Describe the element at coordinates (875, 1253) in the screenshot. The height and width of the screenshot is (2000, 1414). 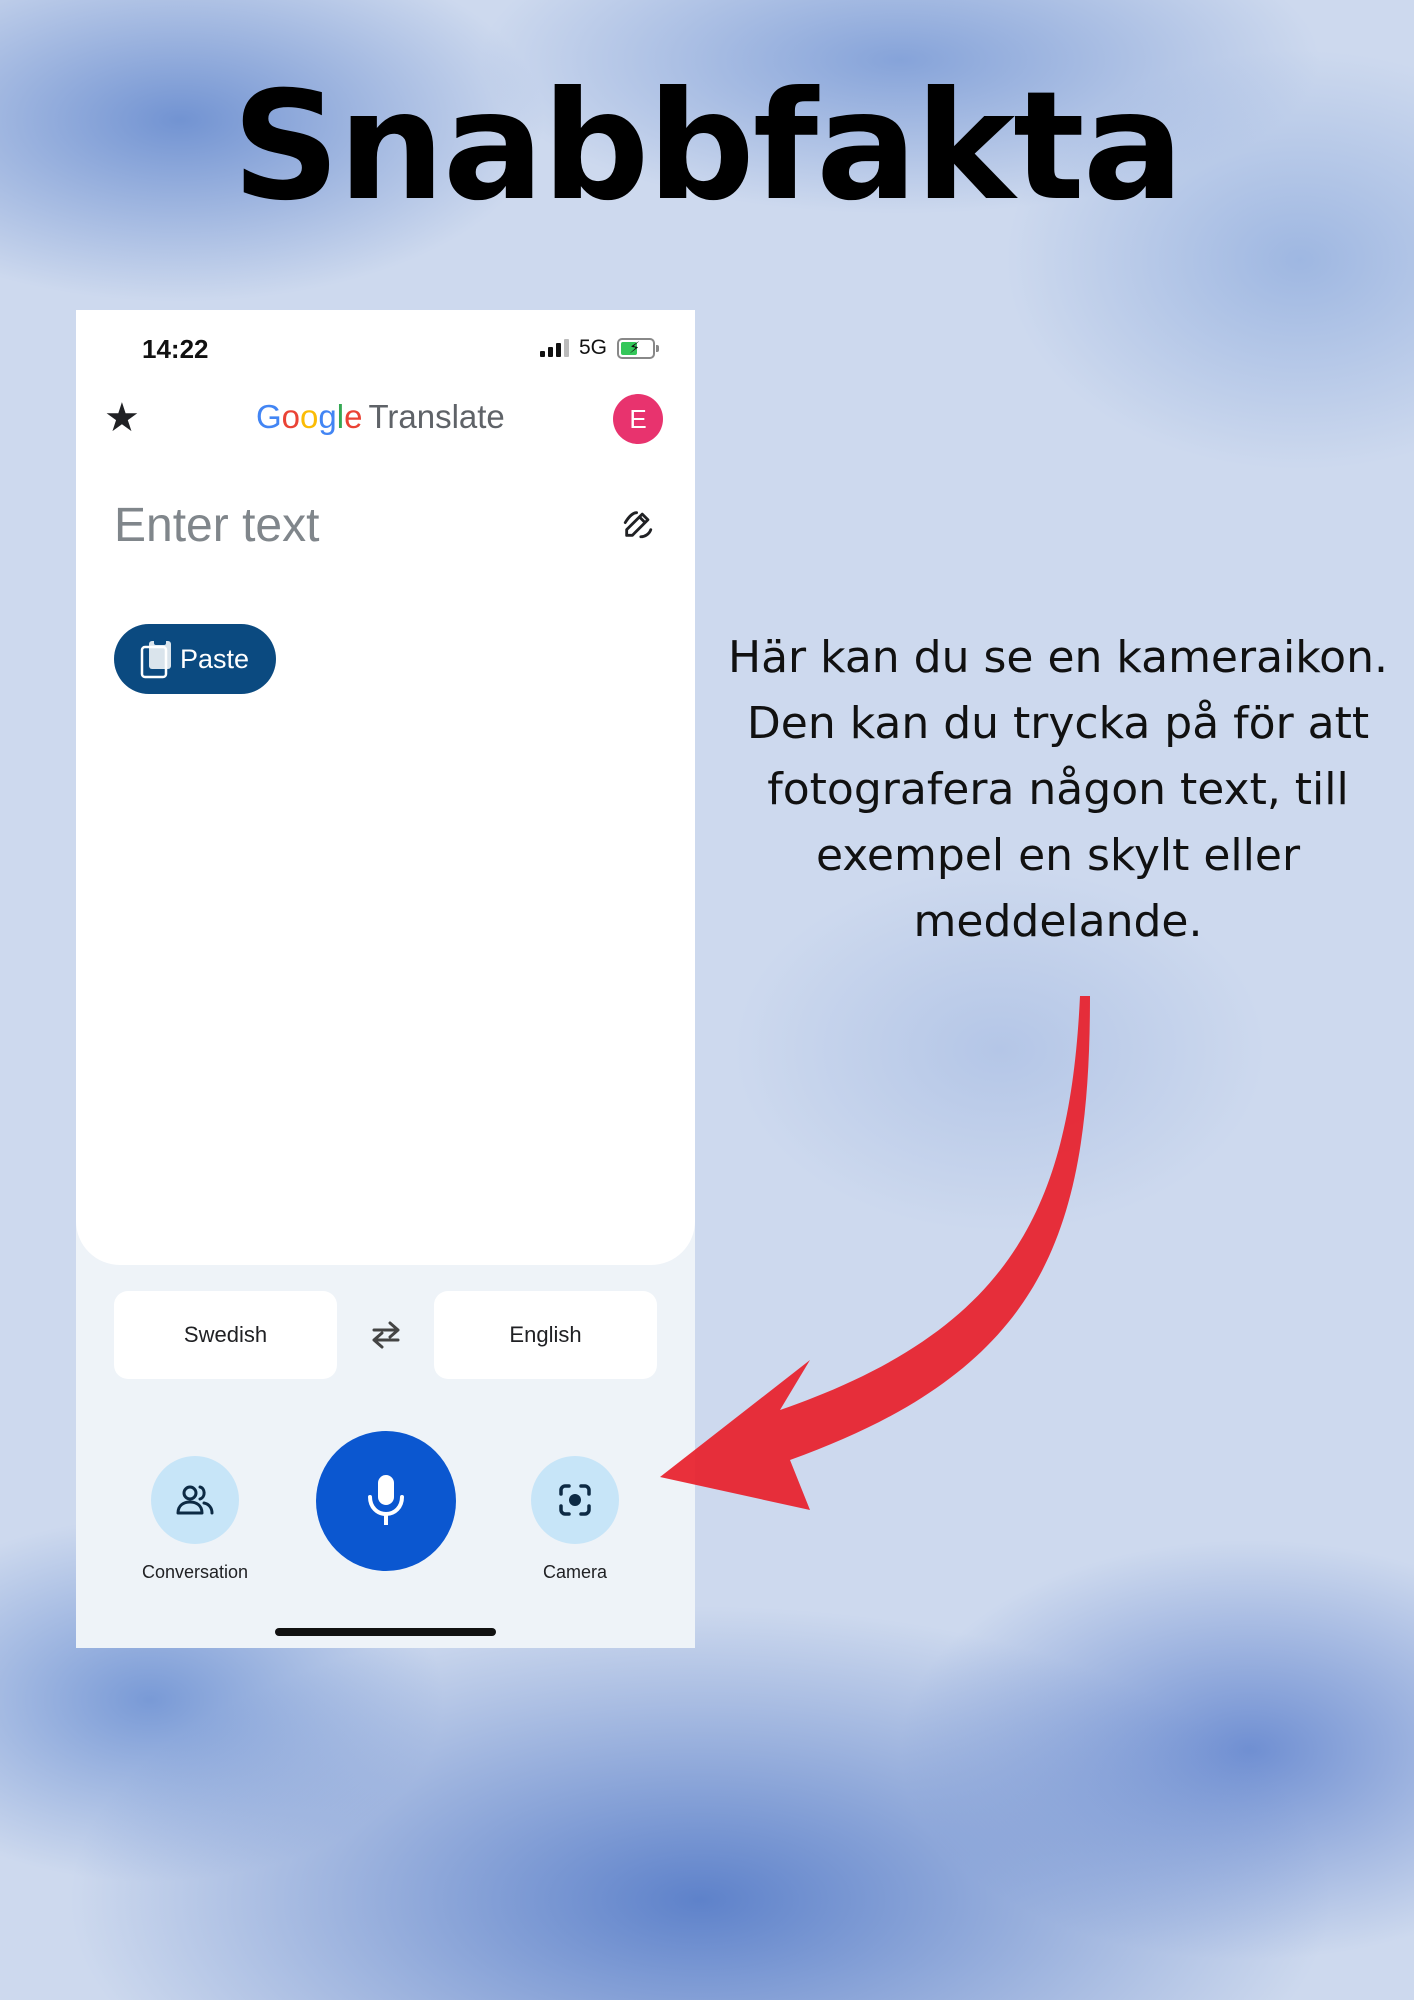
I see `red-arrow-icon` at that location.